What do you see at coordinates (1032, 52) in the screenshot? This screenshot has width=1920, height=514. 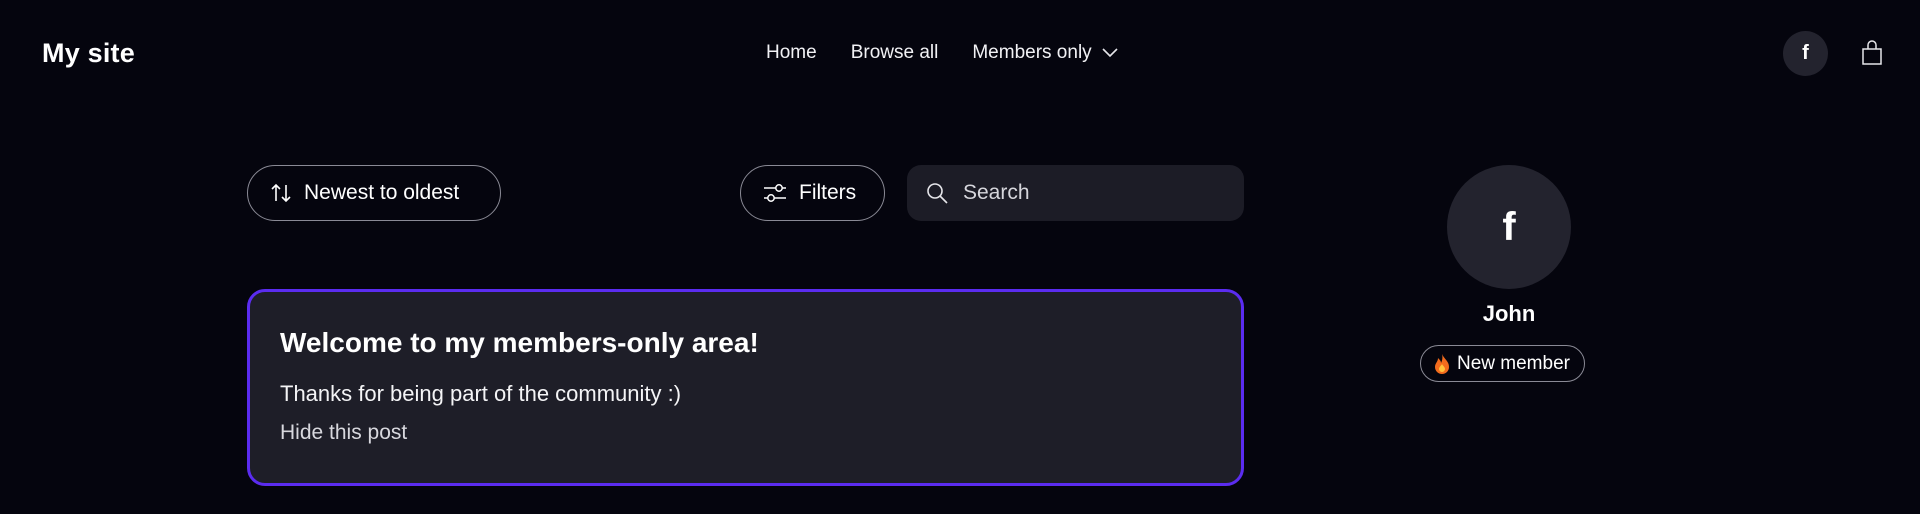 I see `nav-item-members-only-label: Members only` at bounding box center [1032, 52].